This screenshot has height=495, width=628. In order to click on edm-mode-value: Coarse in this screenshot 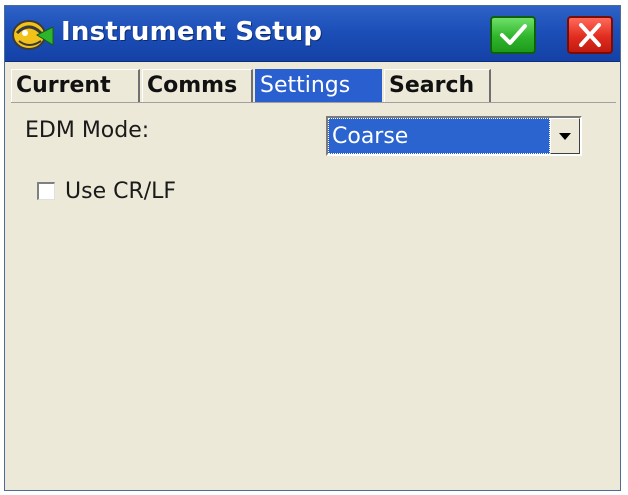, I will do `click(439, 136)`.